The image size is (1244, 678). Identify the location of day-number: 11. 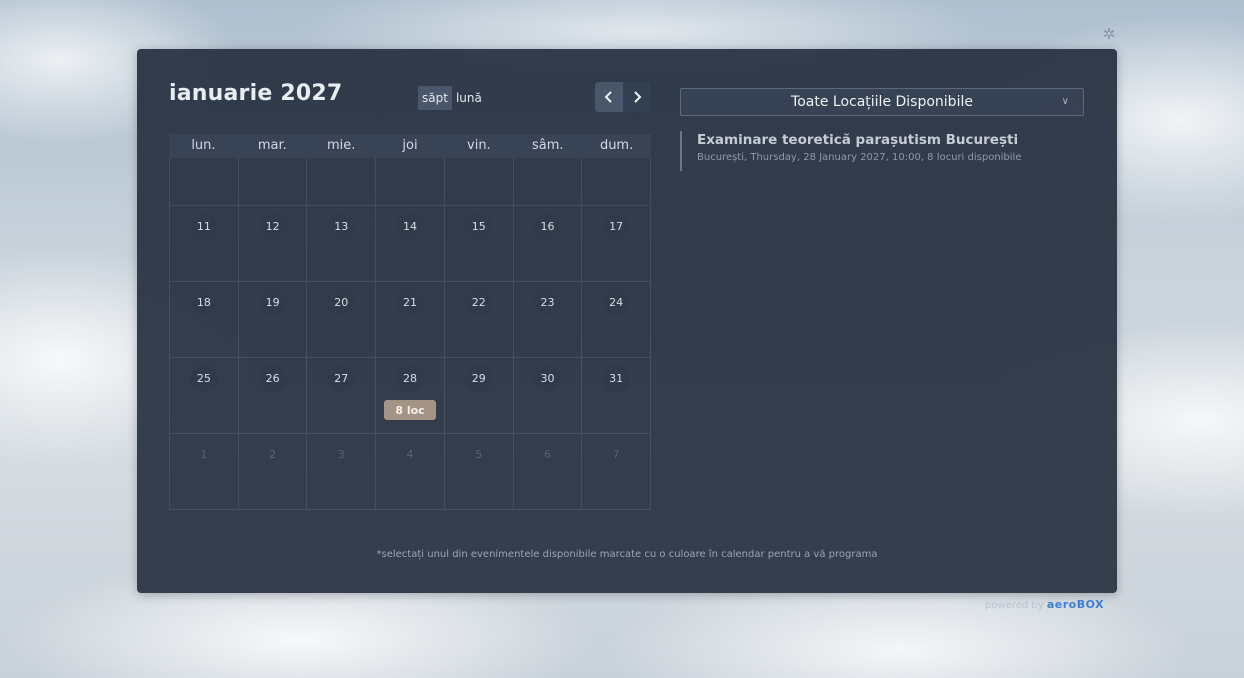
(203, 226).